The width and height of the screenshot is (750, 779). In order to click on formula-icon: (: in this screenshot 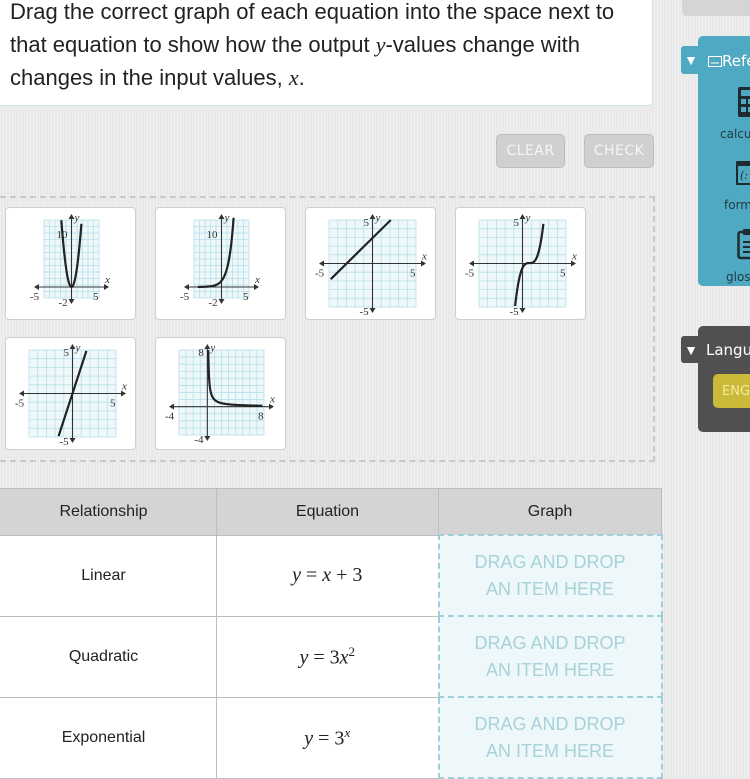, I will do `click(742, 173)`.